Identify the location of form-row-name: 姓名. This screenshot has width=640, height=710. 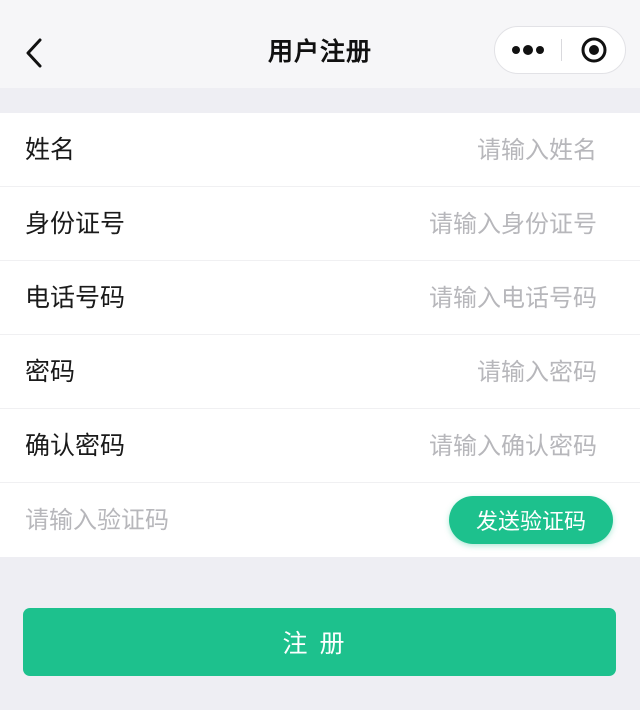
(320, 150).